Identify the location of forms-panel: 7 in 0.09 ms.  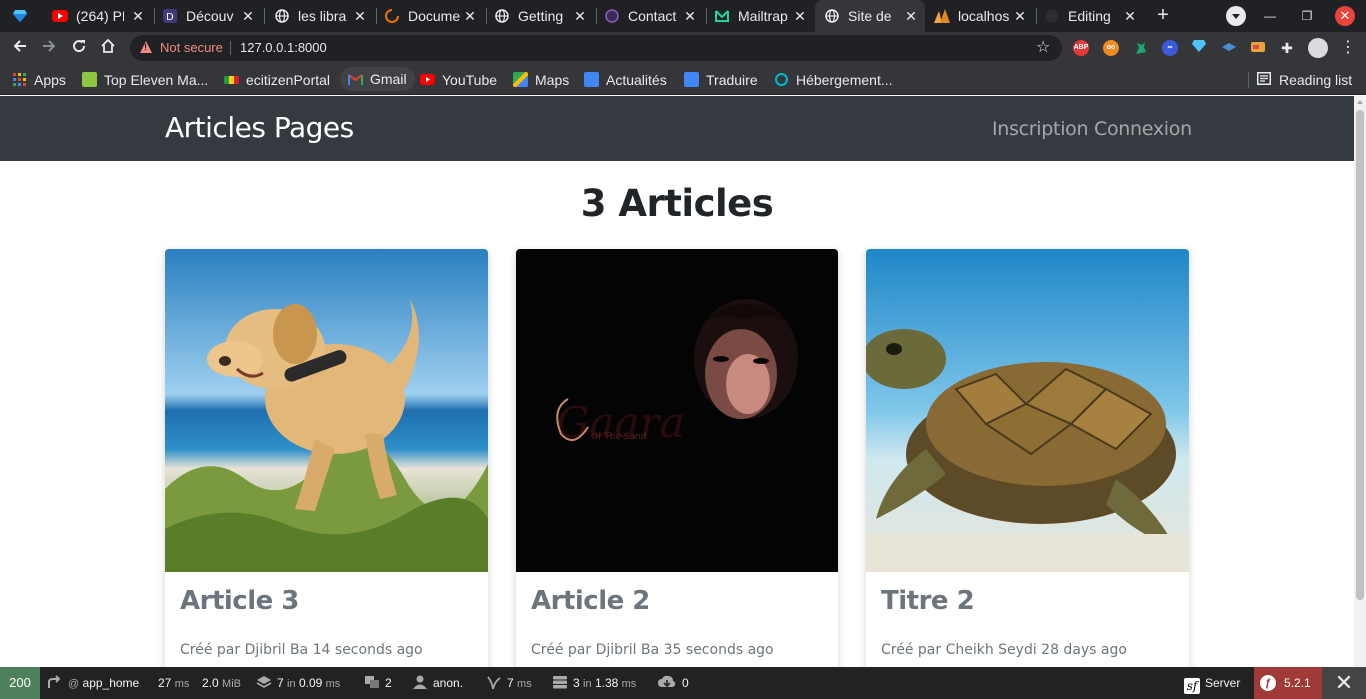
(298, 683).